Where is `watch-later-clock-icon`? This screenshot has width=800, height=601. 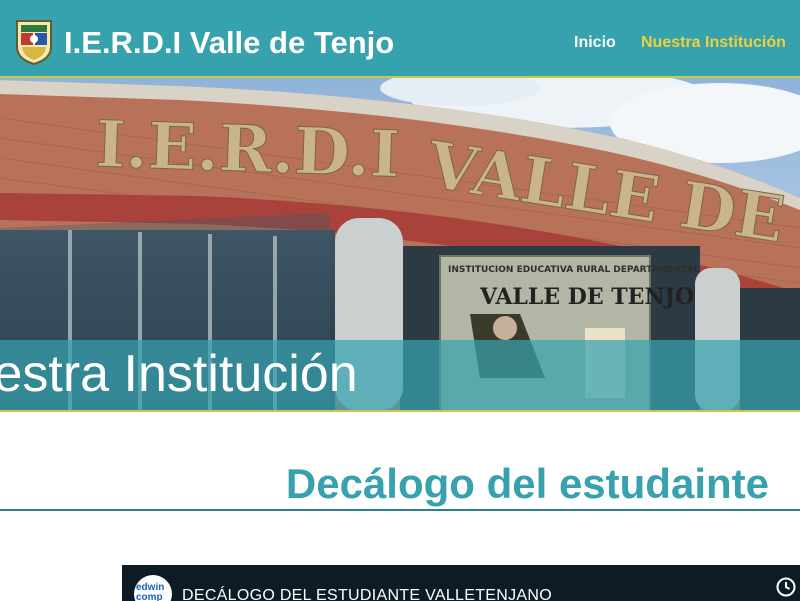
watch-later-clock-icon is located at coordinates (786, 587).